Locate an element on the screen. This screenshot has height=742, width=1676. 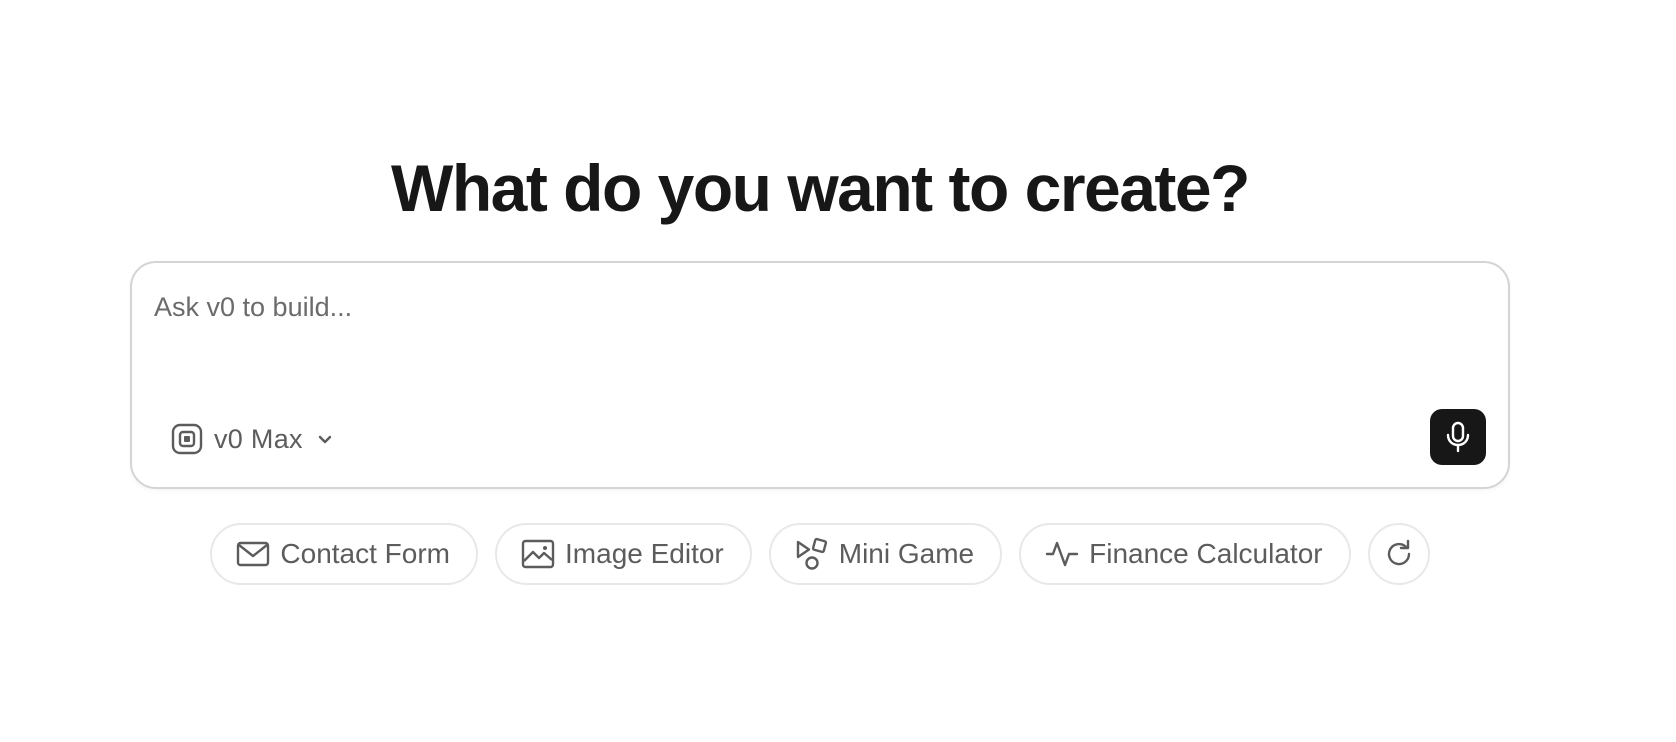
mail-icon is located at coordinates (253, 554).